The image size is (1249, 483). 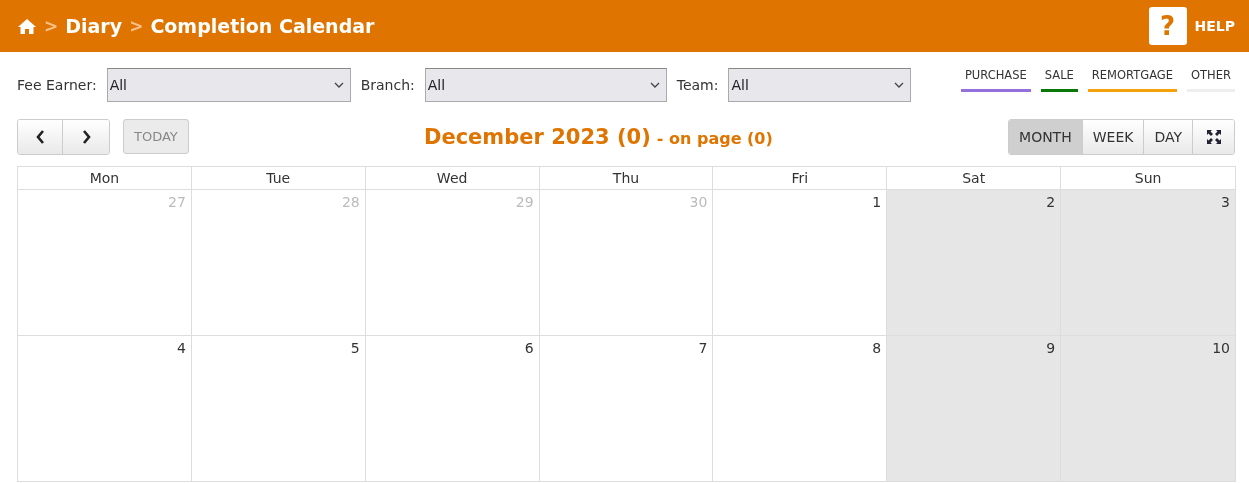 What do you see at coordinates (105, 409) in the screenshot?
I see `day-cell: 4` at bounding box center [105, 409].